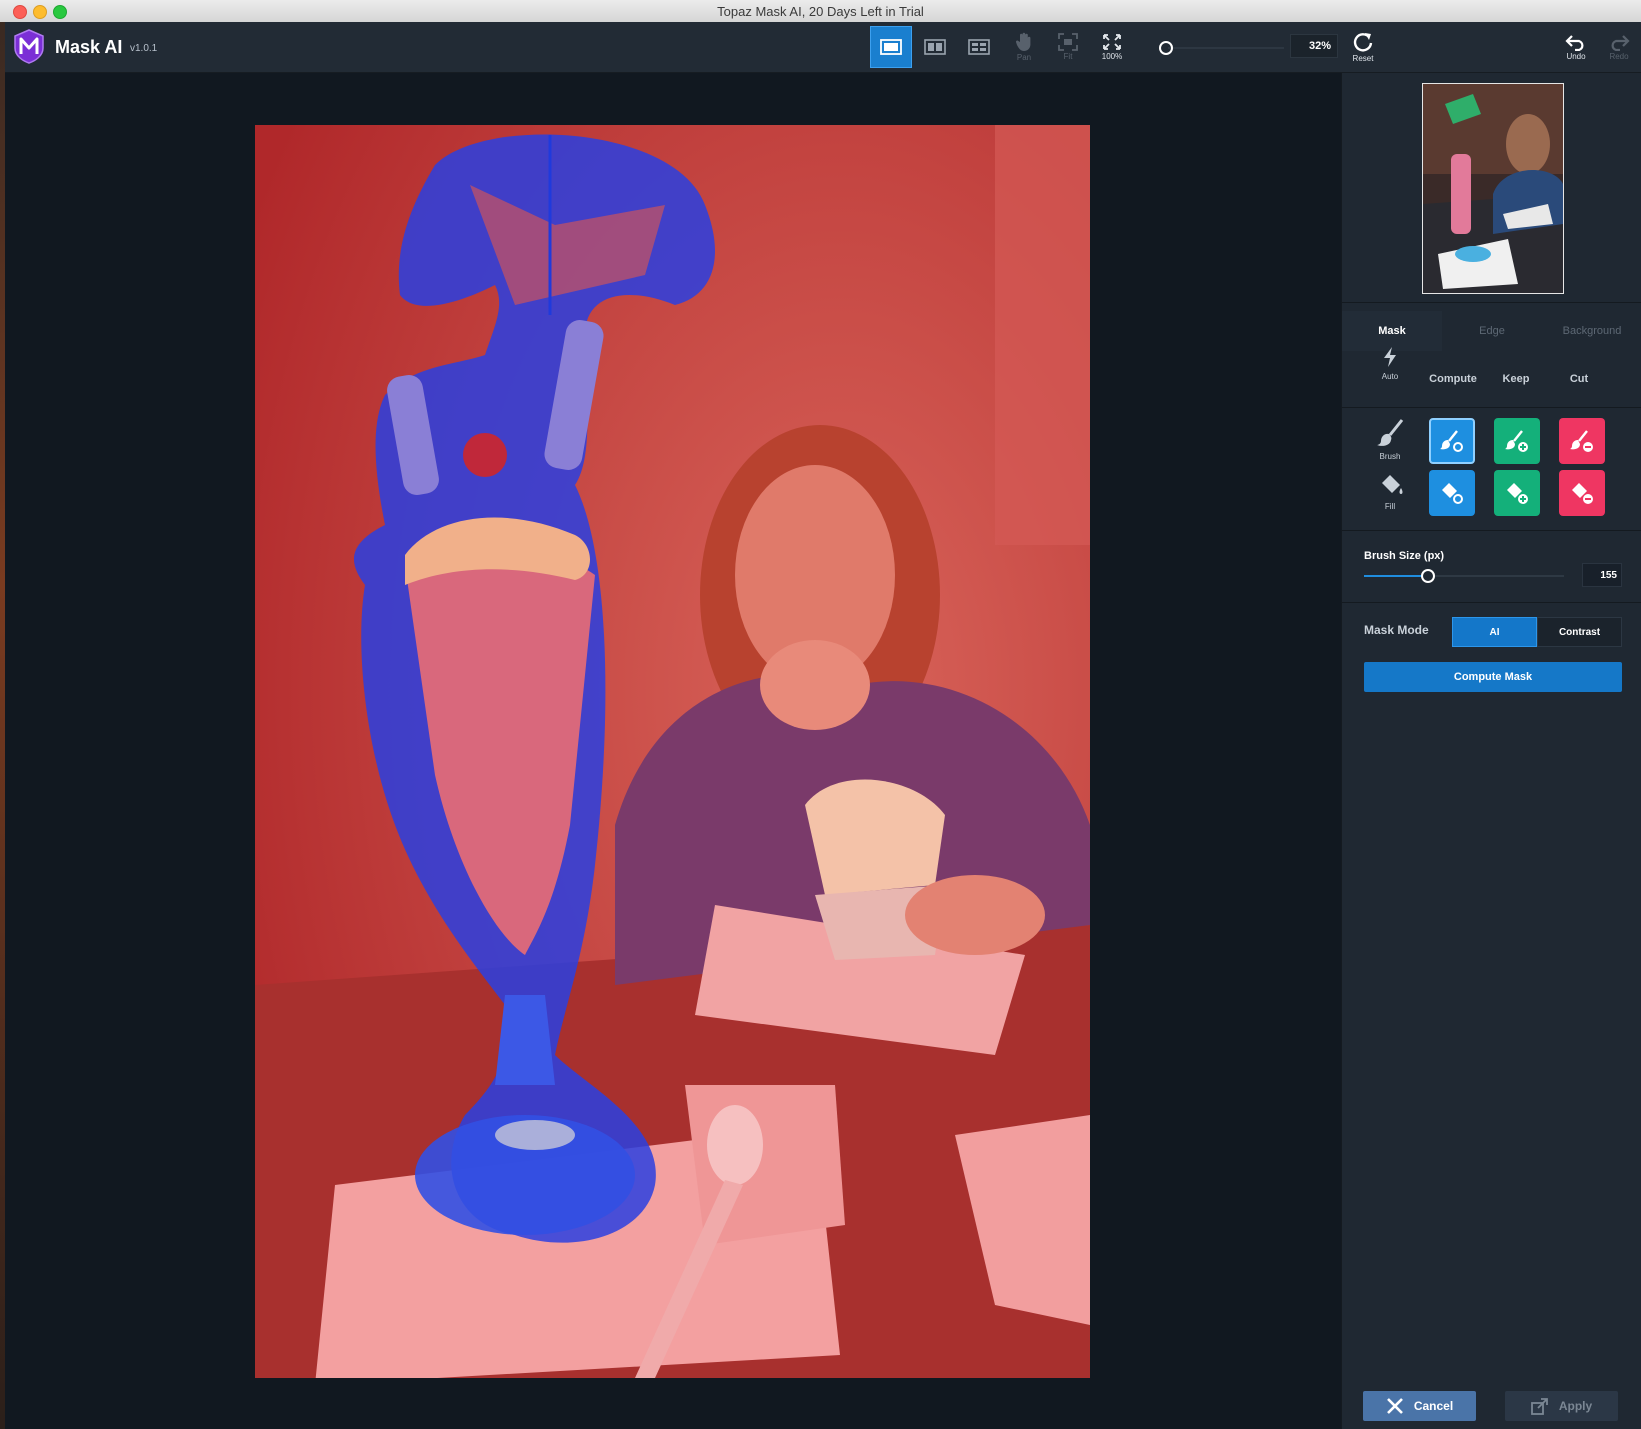 The height and width of the screenshot is (1429, 1641). Describe the element at coordinates (1390, 376) in the screenshot. I see `auto-label: Auto` at that location.